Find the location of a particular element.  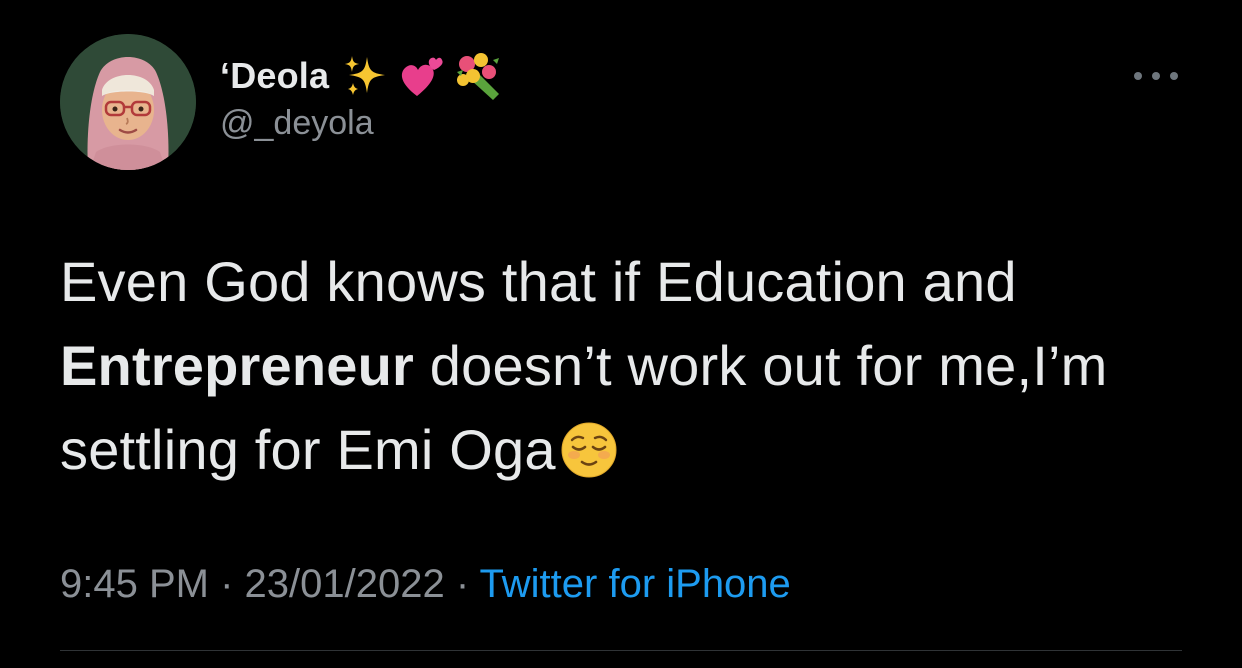

display-name-row: ‘Deola is located at coordinates (362, 76).